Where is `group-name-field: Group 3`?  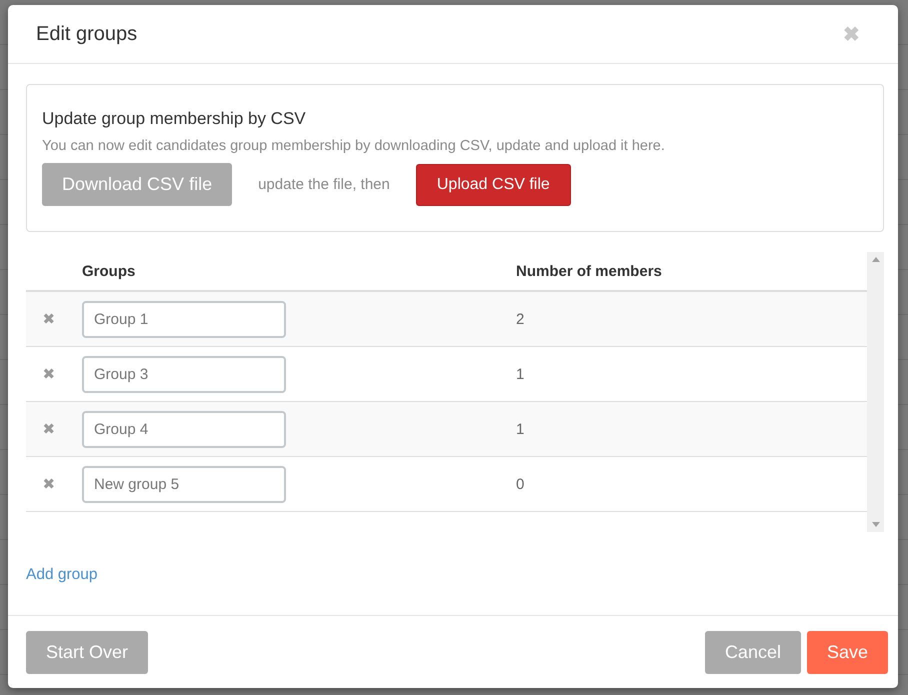 group-name-field: Group 3 is located at coordinates (184, 374).